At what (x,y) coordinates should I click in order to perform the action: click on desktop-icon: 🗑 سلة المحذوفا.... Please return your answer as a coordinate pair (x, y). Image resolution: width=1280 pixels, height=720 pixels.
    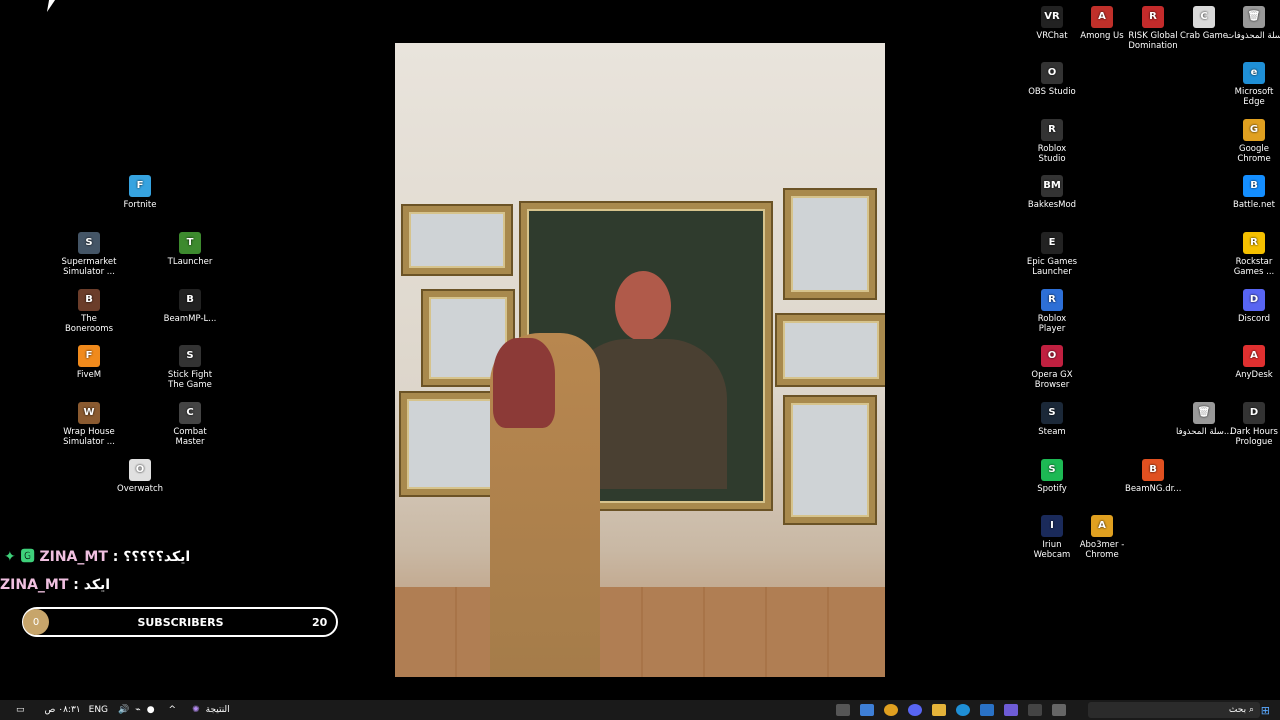
    Looking at the image, I should click on (1204, 419).